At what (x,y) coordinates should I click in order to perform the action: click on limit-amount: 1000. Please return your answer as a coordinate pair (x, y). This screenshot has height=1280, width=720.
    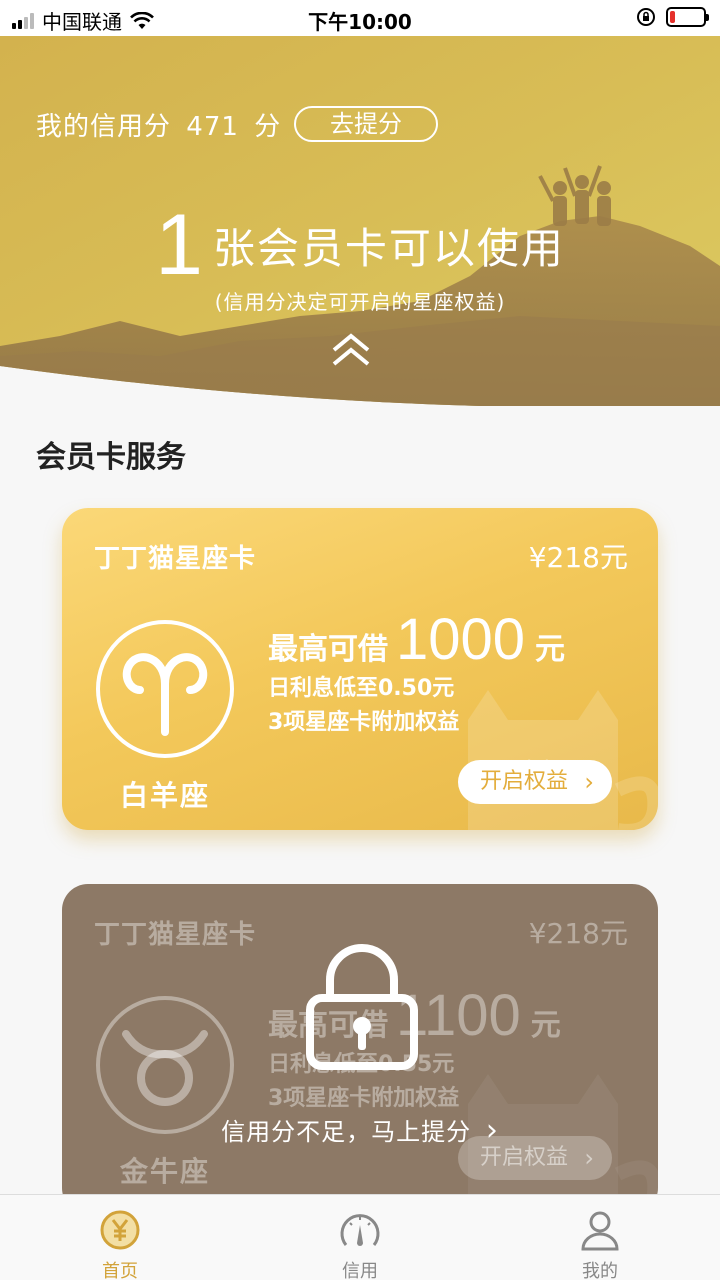
    Looking at the image, I should click on (461, 639).